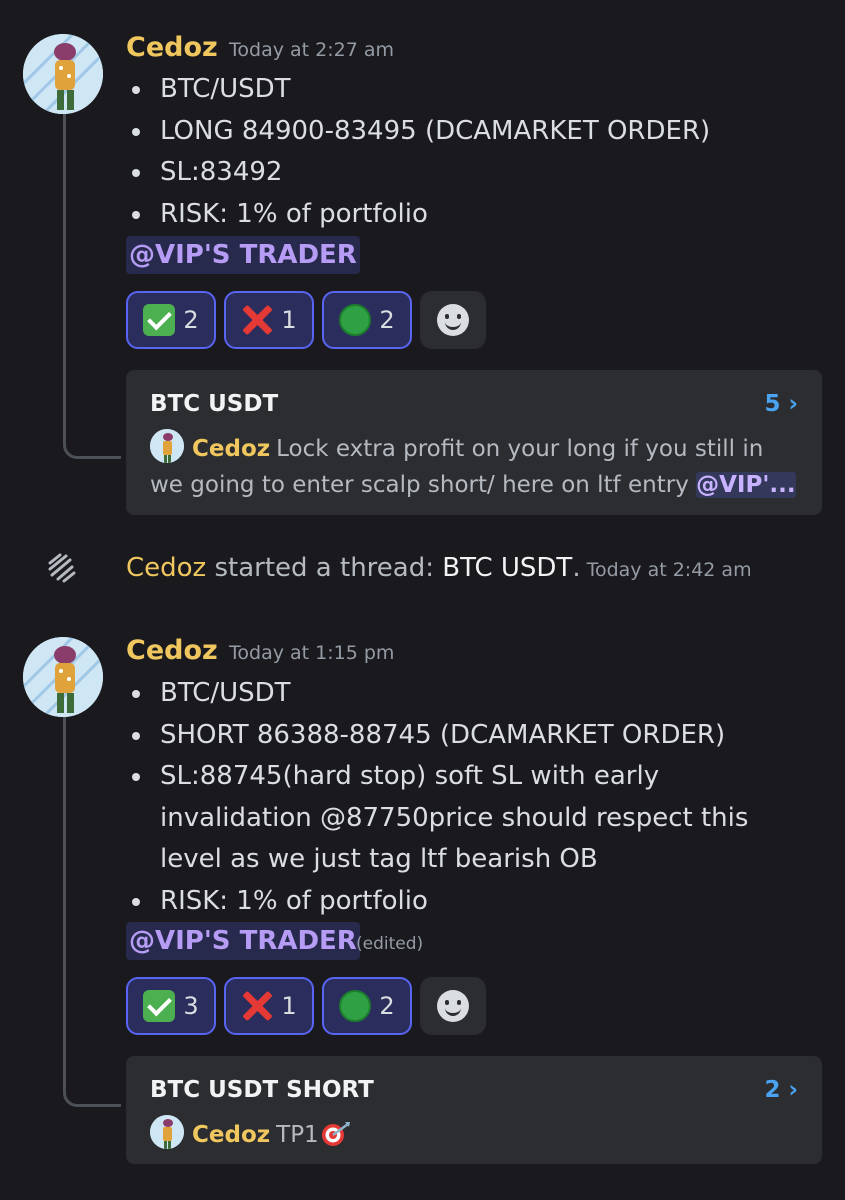 Image resolution: width=845 pixels, height=1200 pixels. Describe the element at coordinates (324, 568) in the screenshot. I see `system-action: started a thread:` at that location.